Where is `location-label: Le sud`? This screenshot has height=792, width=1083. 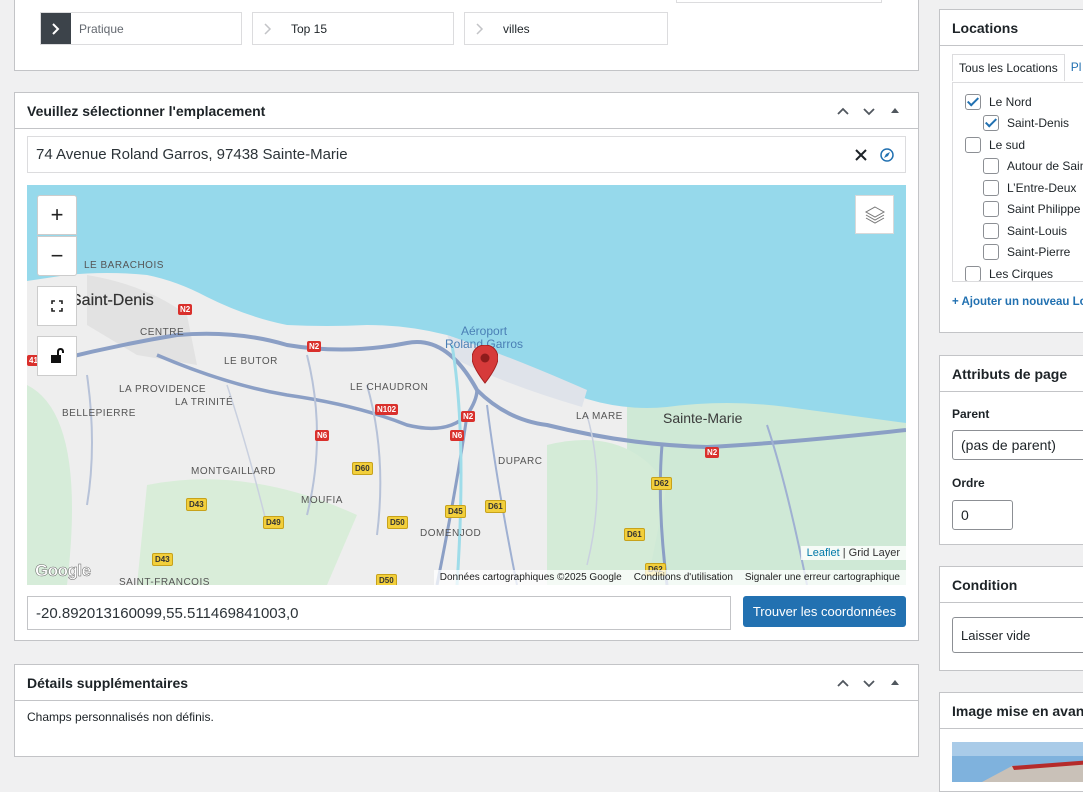 location-label: Le sud is located at coordinates (1007, 144).